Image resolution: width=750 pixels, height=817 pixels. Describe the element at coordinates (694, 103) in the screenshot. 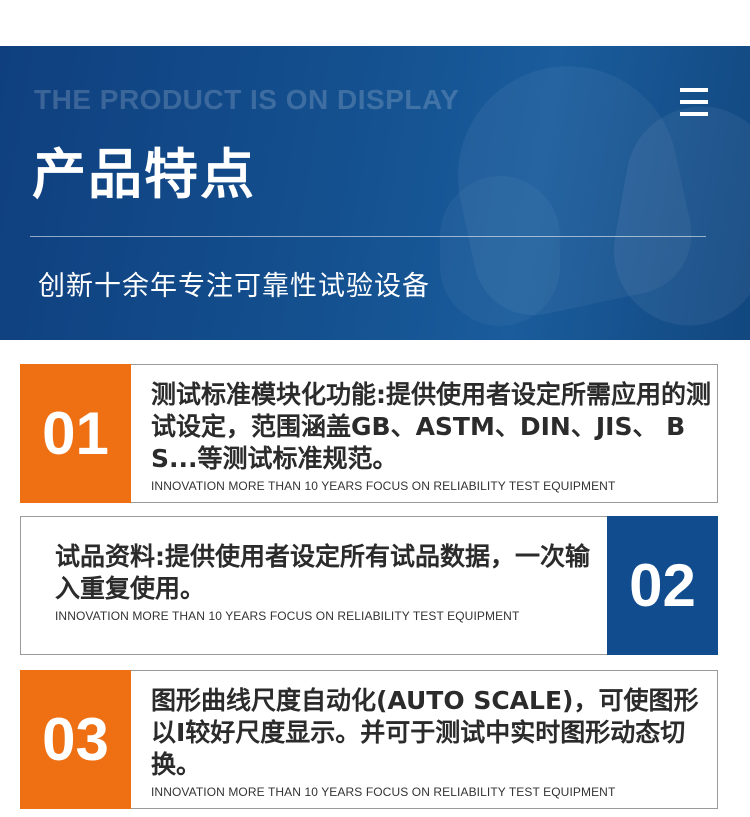

I see `hamburger-menu-icon` at that location.